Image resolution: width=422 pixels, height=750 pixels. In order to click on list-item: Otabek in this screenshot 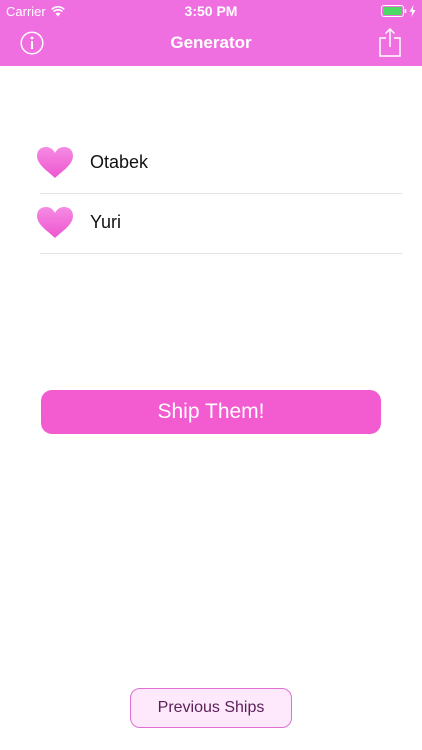, I will do `click(219, 164)`.